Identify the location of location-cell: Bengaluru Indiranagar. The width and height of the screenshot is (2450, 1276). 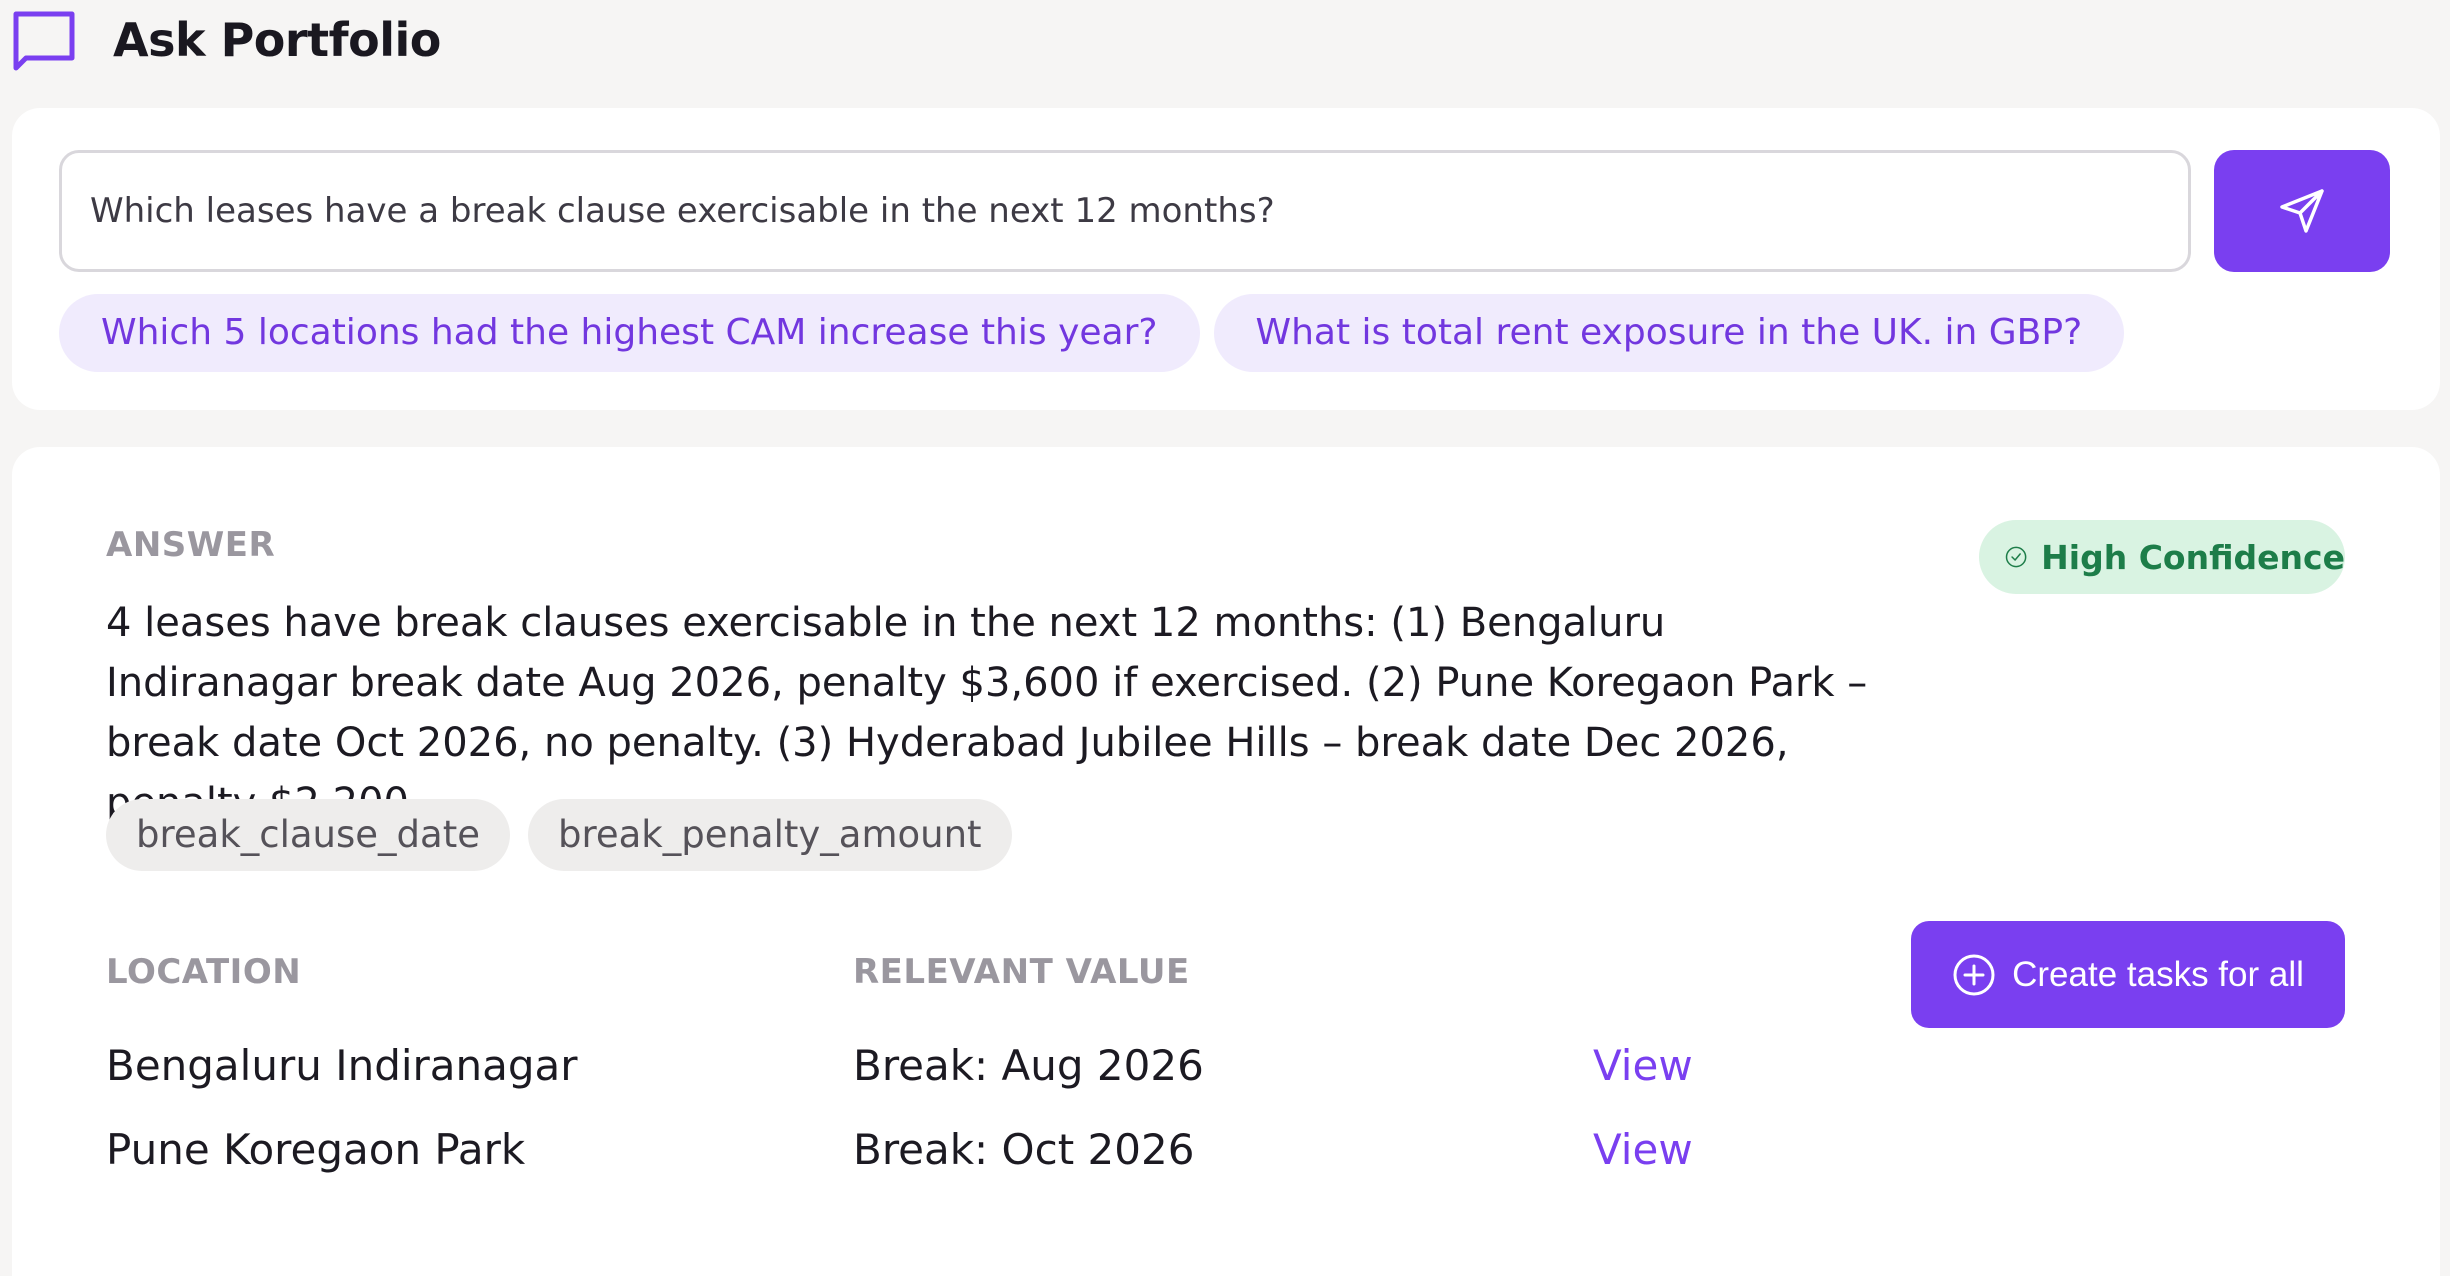
(342, 1065).